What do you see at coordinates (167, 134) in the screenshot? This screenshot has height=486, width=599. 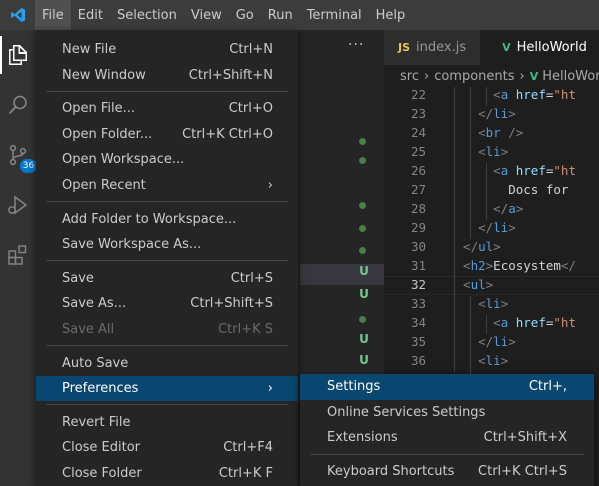 I see `menu-item-open-folder: Open Folder... Ctrl+K Ctrl+O` at bounding box center [167, 134].